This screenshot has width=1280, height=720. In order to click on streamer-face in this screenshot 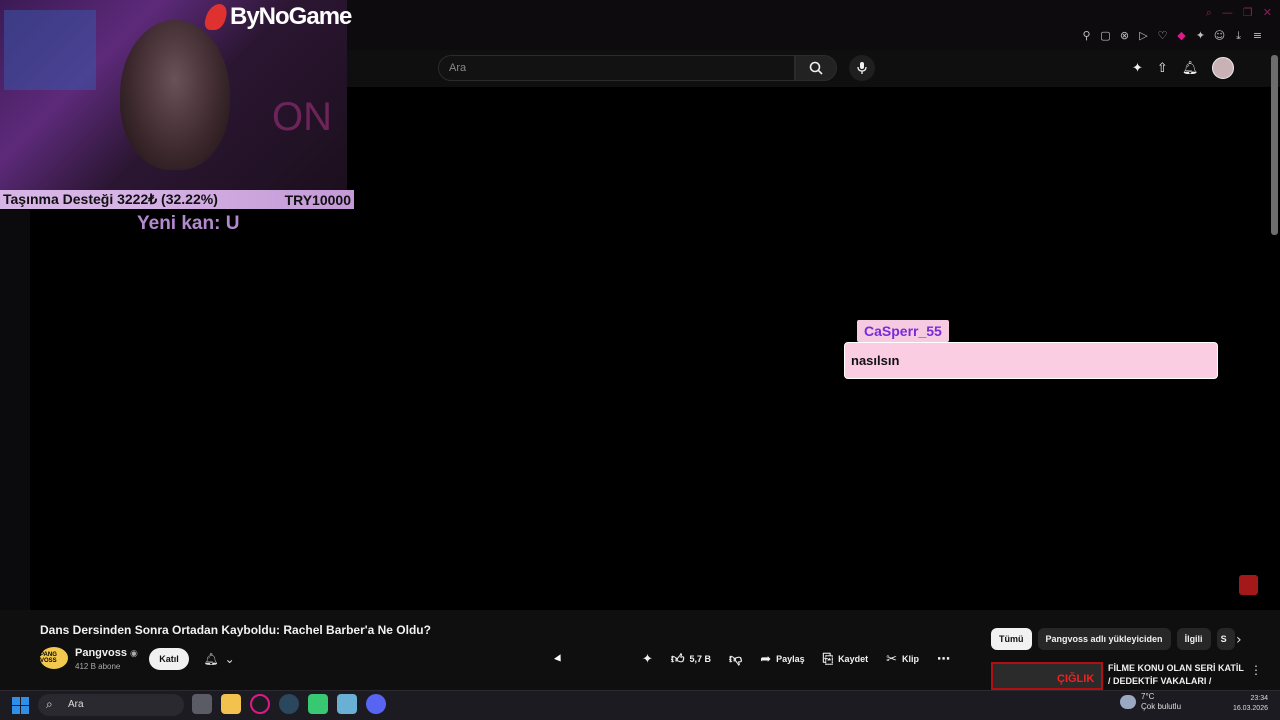, I will do `click(175, 95)`.